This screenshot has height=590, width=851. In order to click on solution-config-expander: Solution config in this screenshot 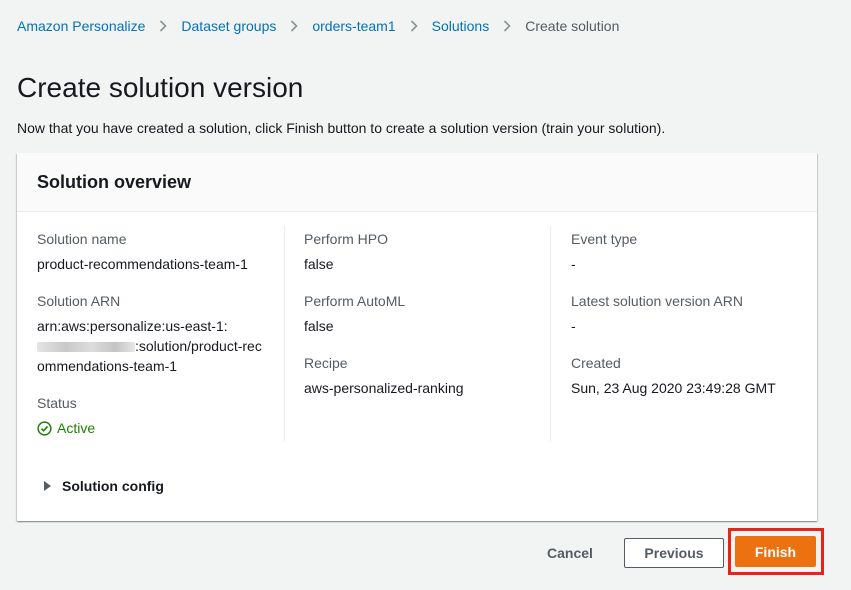, I will do `click(100, 486)`.